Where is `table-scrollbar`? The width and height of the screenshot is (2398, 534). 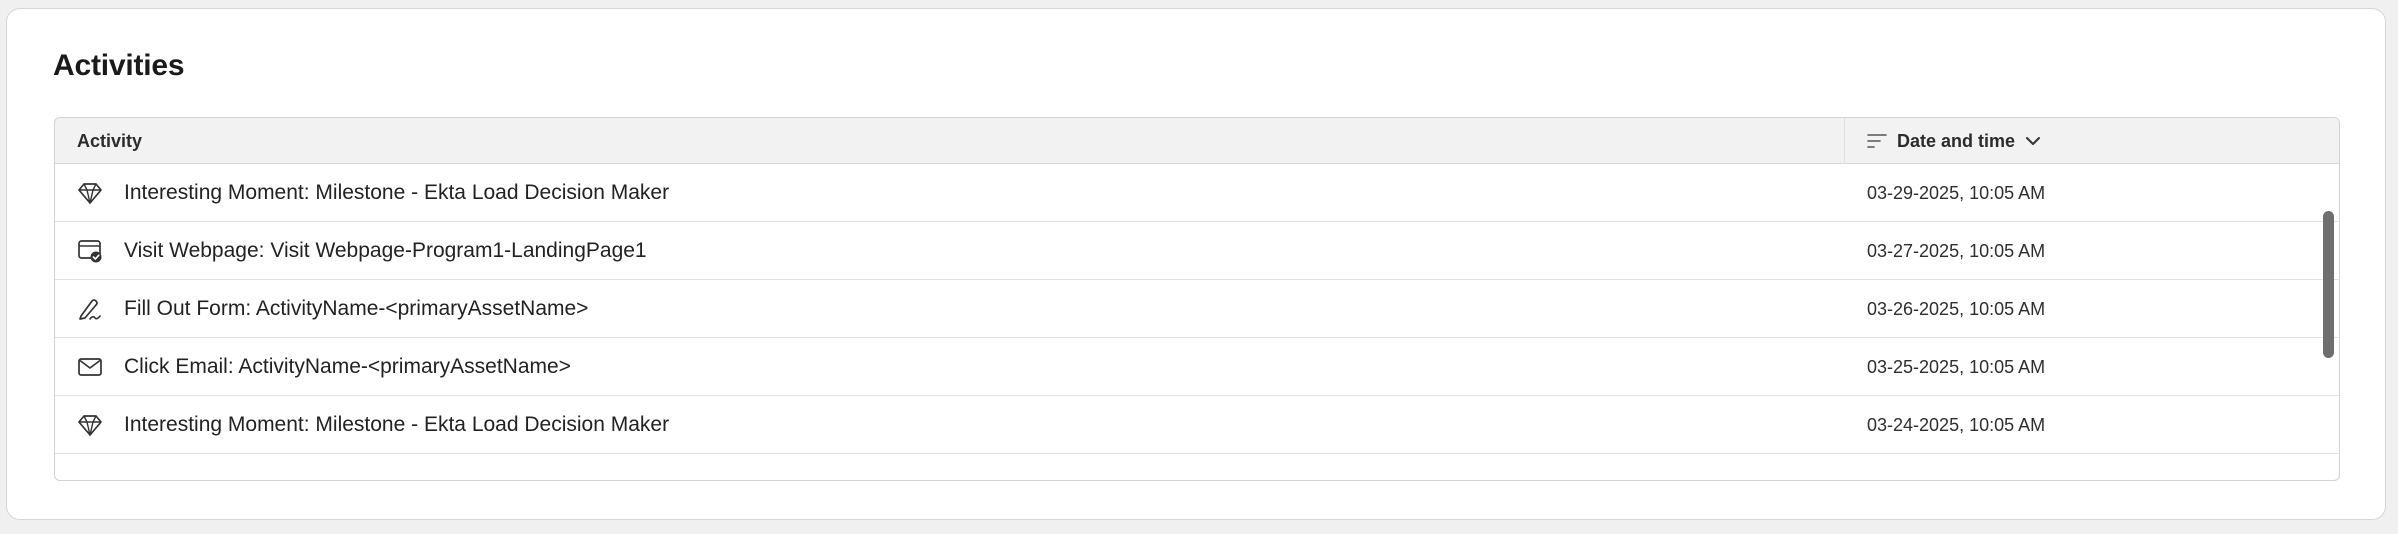 table-scrollbar is located at coordinates (2328, 284).